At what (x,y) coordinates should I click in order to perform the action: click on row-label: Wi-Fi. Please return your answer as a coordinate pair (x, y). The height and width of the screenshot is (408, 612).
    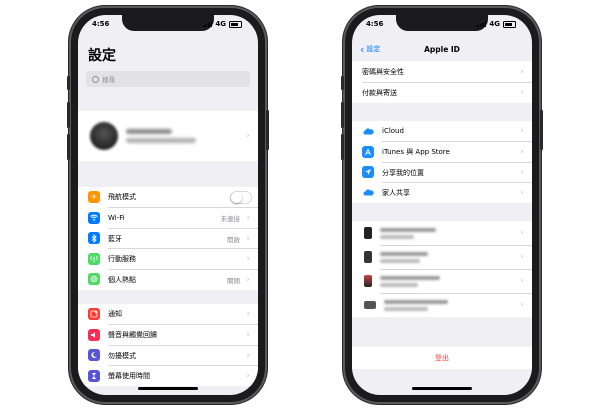
    Looking at the image, I should click on (116, 218).